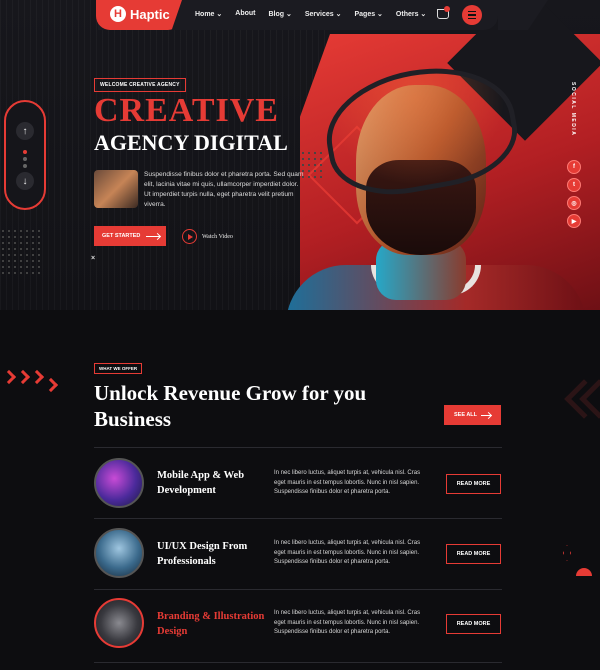  What do you see at coordinates (421, 130) in the screenshot?
I see `portrait-visor` at bounding box center [421, 130].